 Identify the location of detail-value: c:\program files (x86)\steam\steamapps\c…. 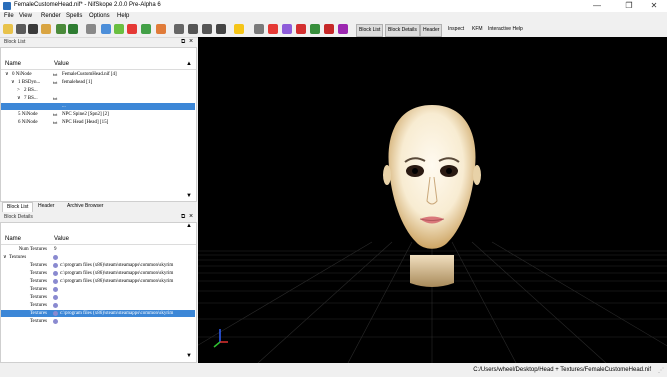
(117, 281).